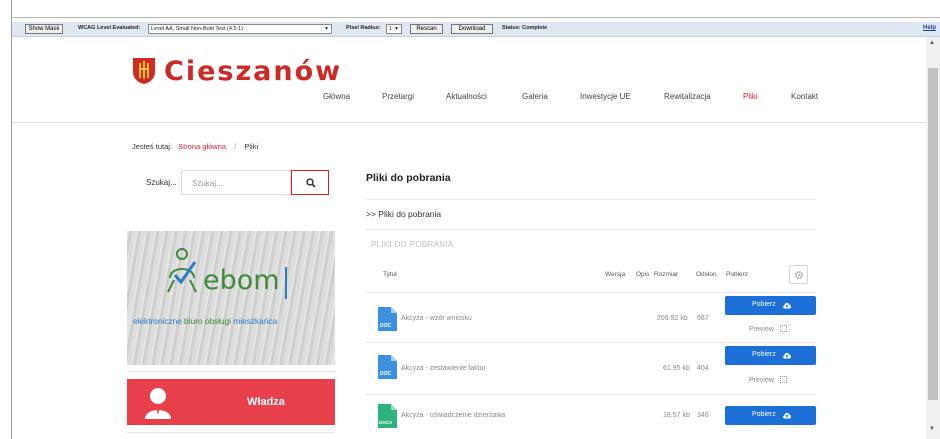  Describe the element at coordinates (436, 318) in the screenshot. I see `file-name: Akcyza - wzór wniosku` at that location.